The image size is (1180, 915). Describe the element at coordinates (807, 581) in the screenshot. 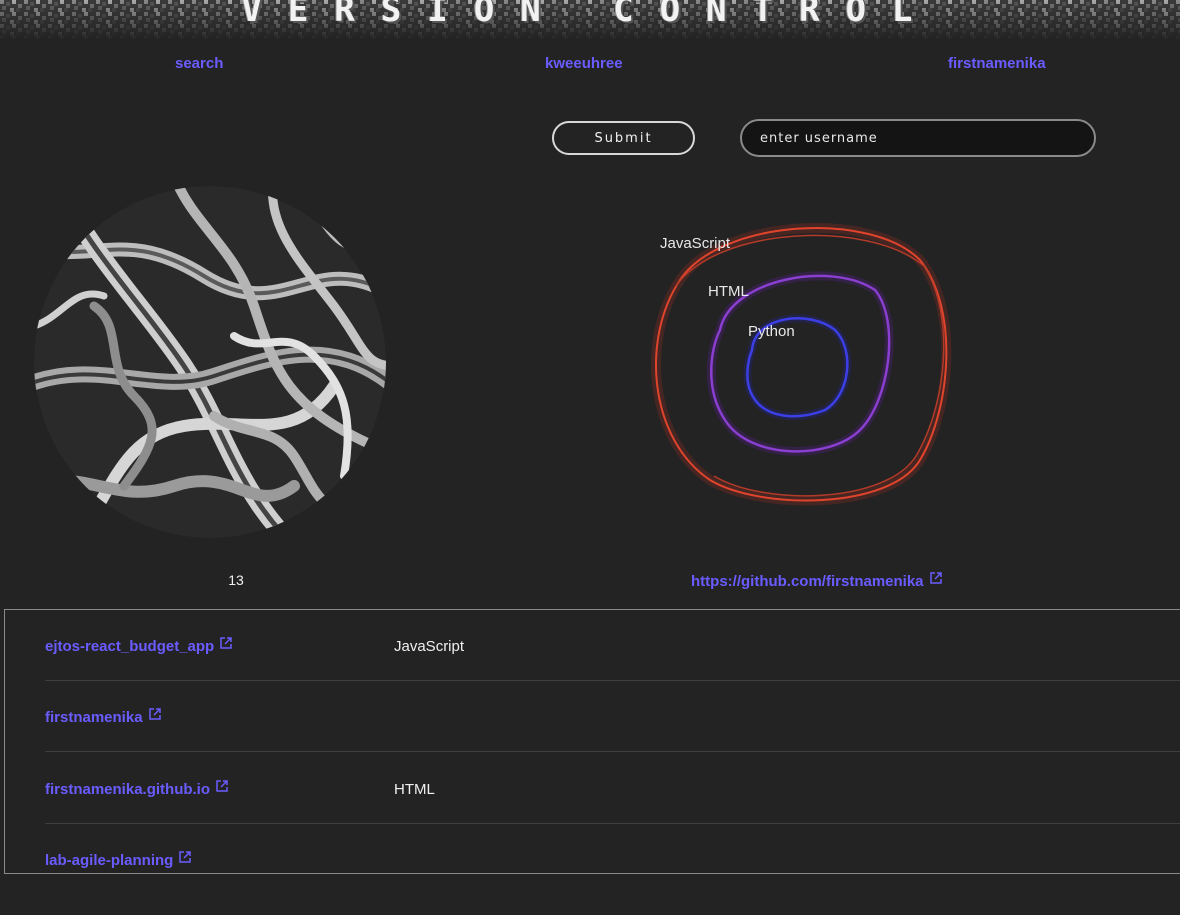

I see `github-profile-link-label: https://github.com/firstnamenika` at that location.